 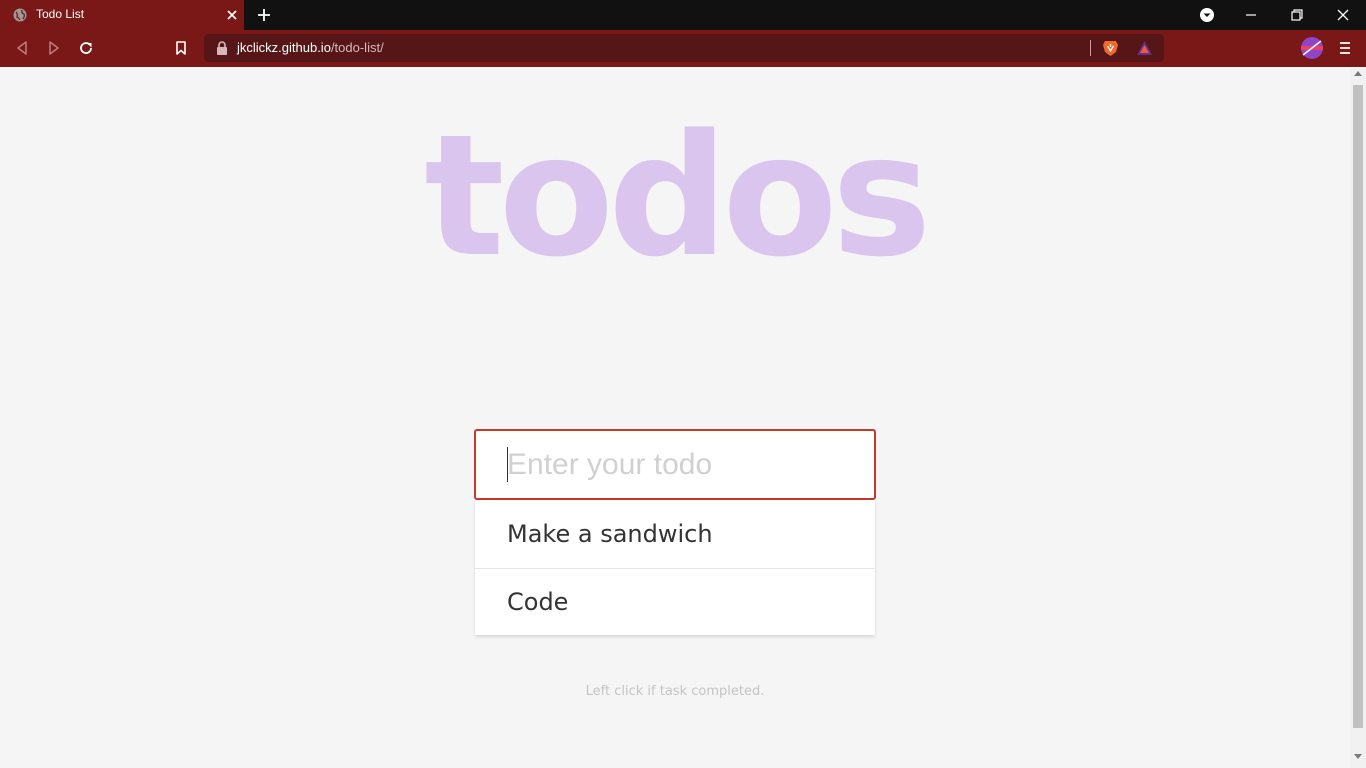 I want to click on browser-toolbar: jkclickz.github.io/todo-list/, so click(x=683, y=48).